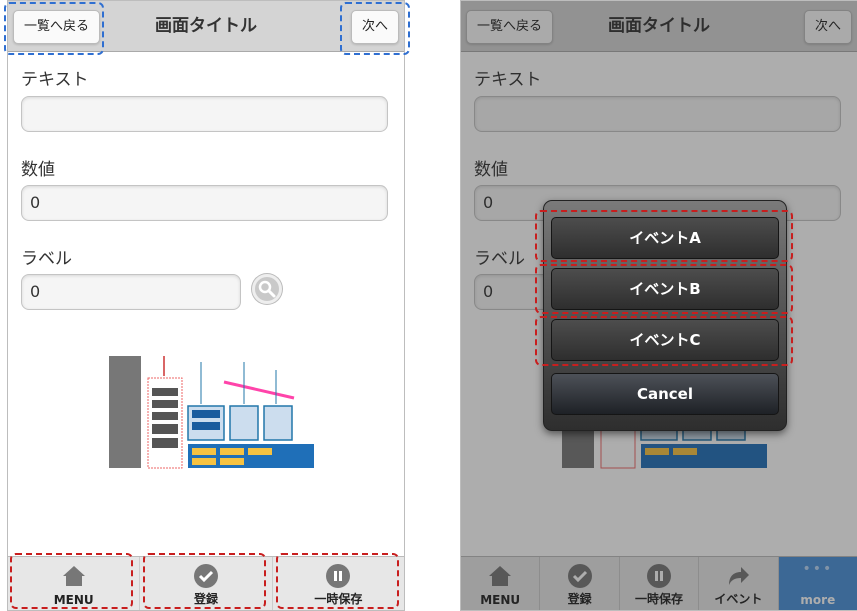  Describe the element at coordinates (205, 576) in the screenshot. I see `check-icon` at that location.